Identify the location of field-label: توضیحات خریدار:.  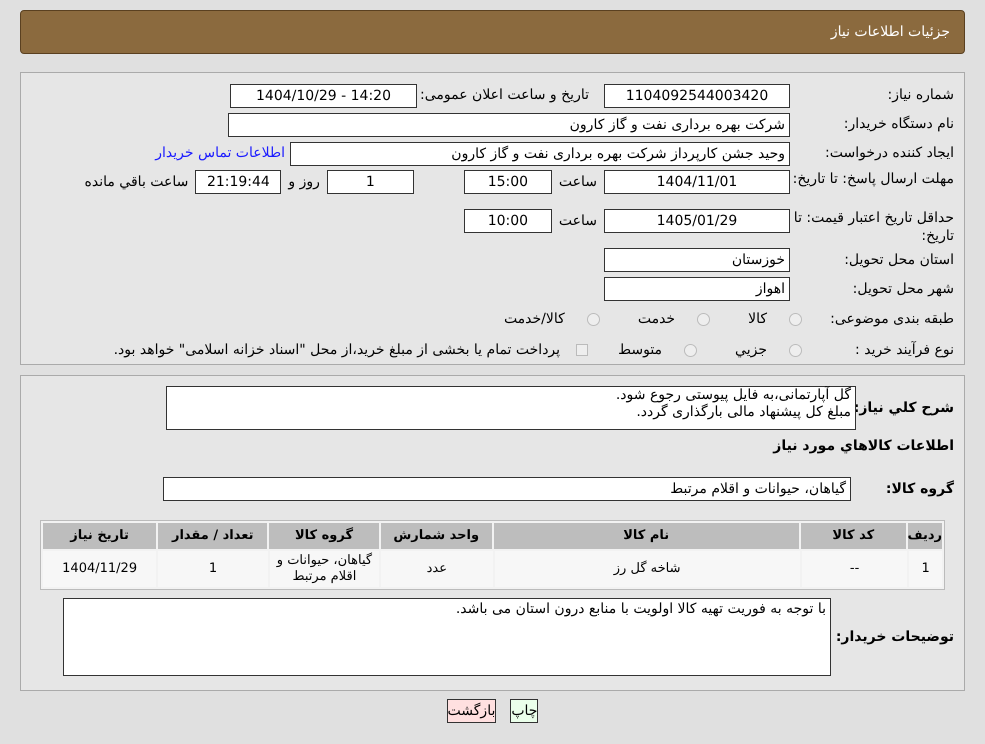
(895, 636).